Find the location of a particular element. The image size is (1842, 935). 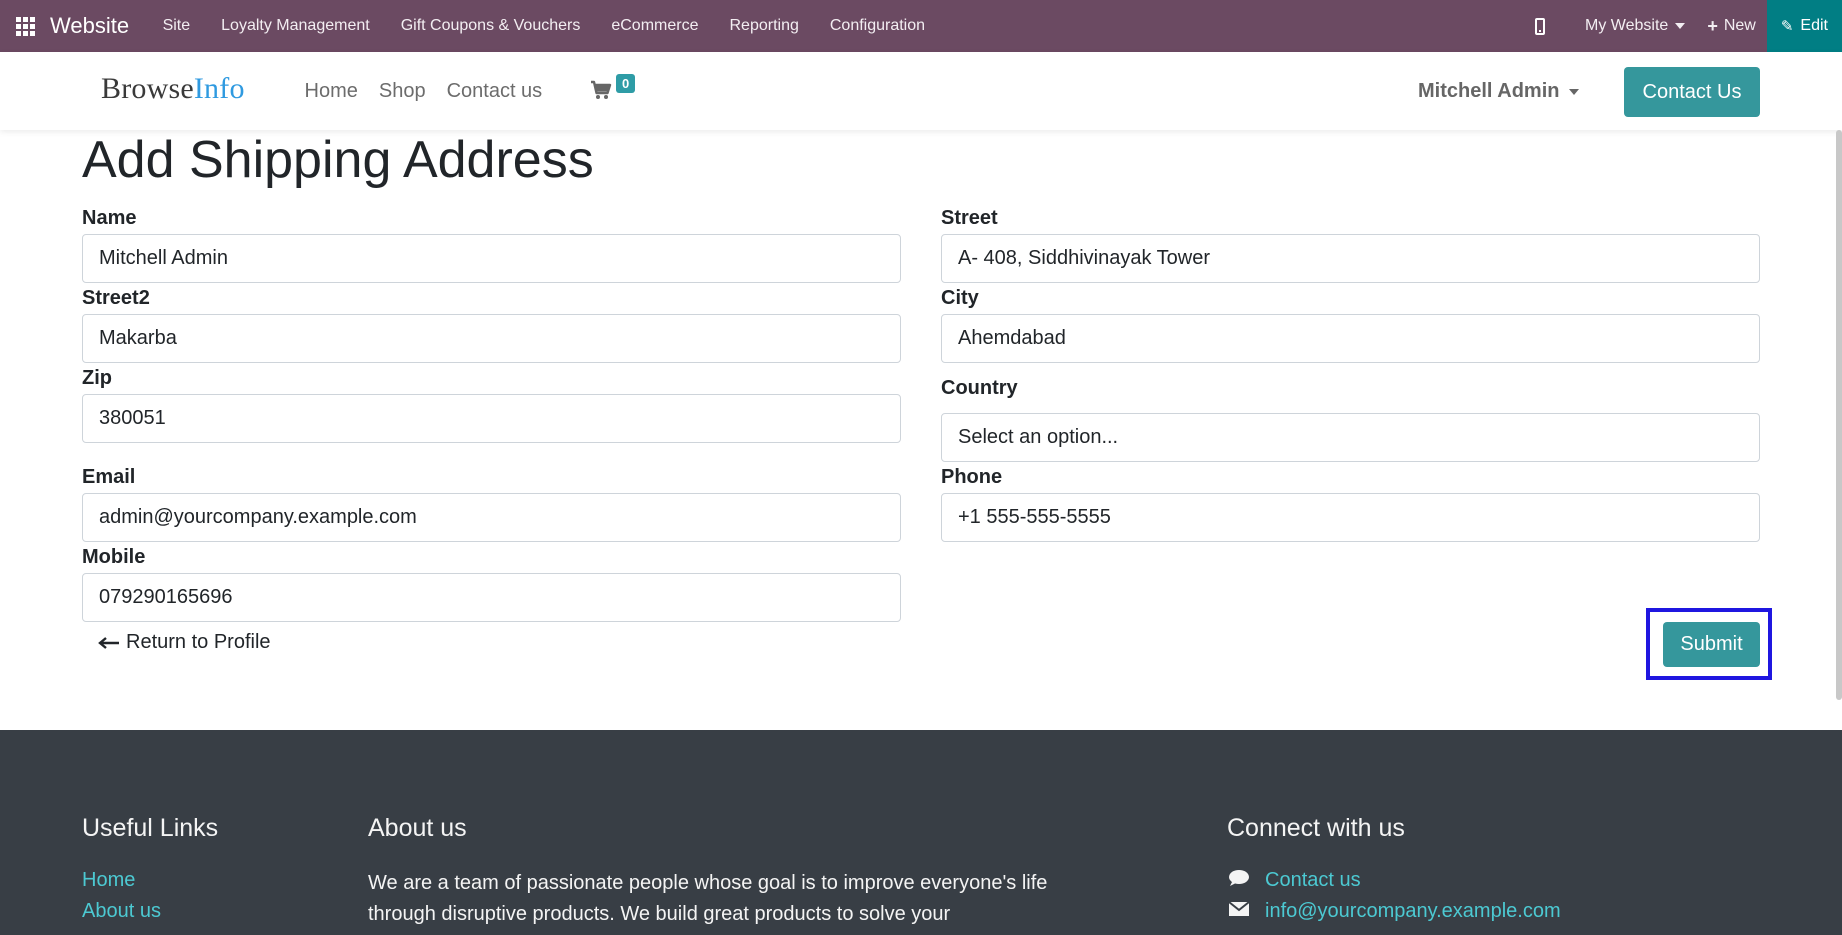

edit-label: Edit is located at coordinates (1814, 25).